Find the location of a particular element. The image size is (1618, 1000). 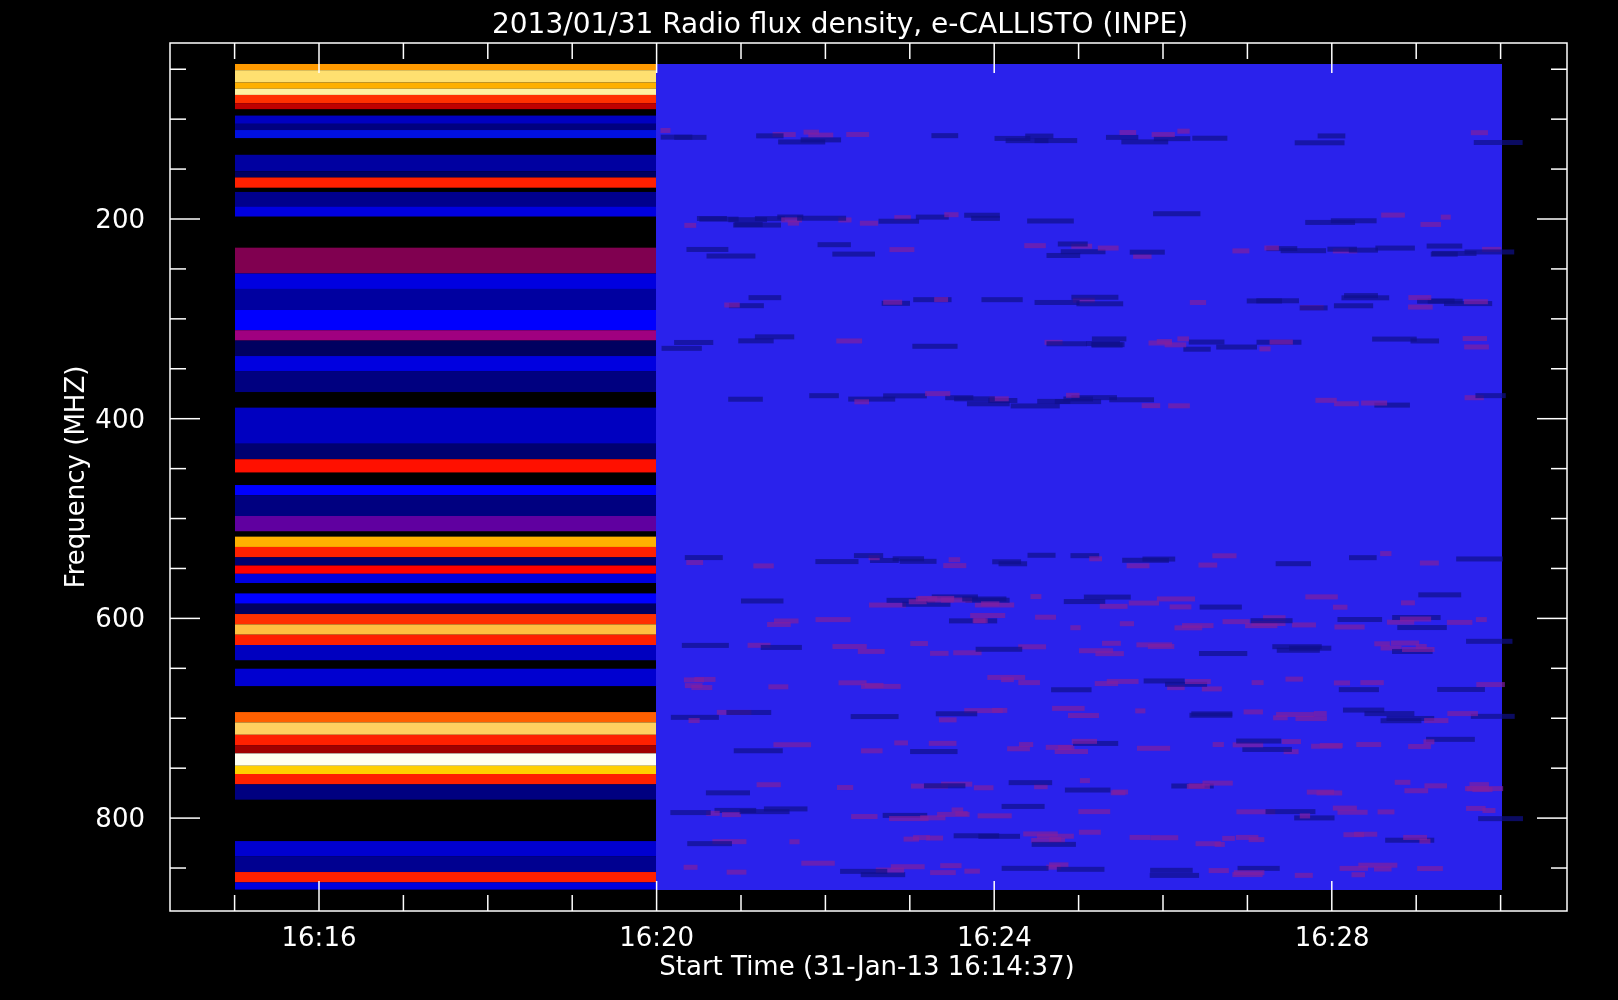

x-tick-label: 16:24 is located at coordinates (994, 937).